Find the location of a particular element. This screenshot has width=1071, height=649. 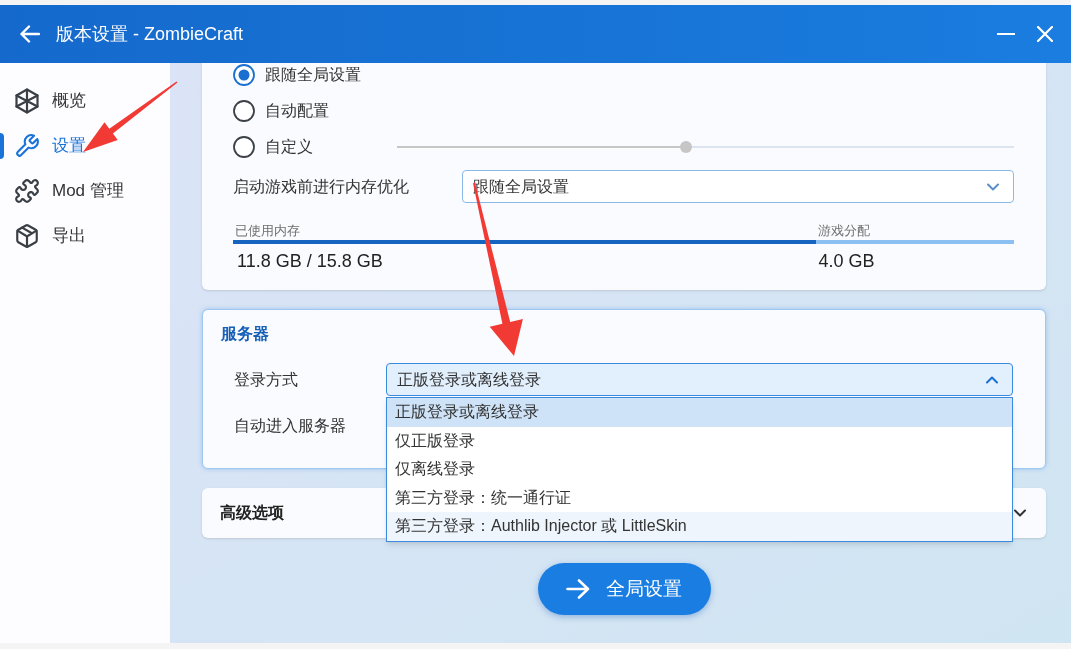

card-title: 高级选项 is located at coordinates (252, 513).